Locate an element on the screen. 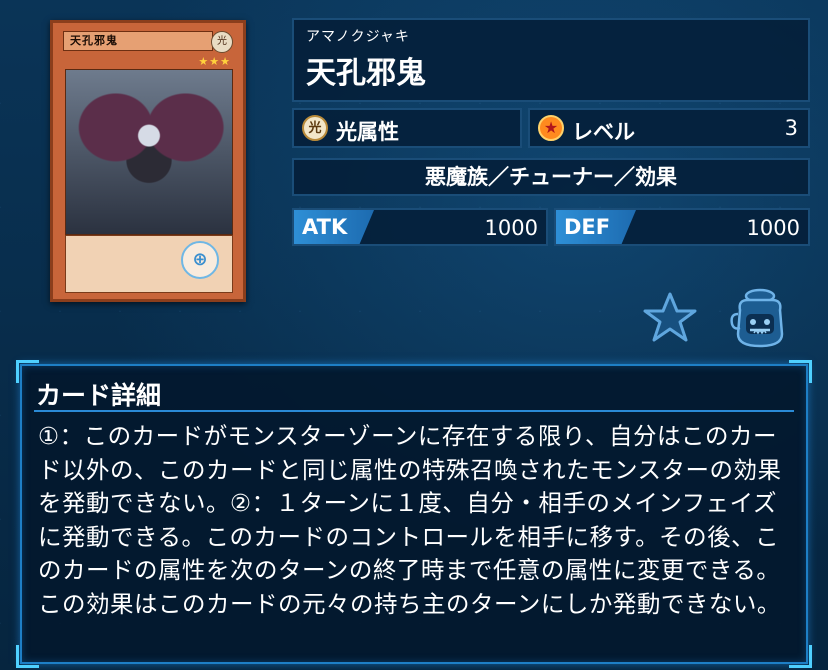 The height and width of the screenshot is (670, 828). attribute-panel: 光 光属性 is located at coordinates (407, 128).